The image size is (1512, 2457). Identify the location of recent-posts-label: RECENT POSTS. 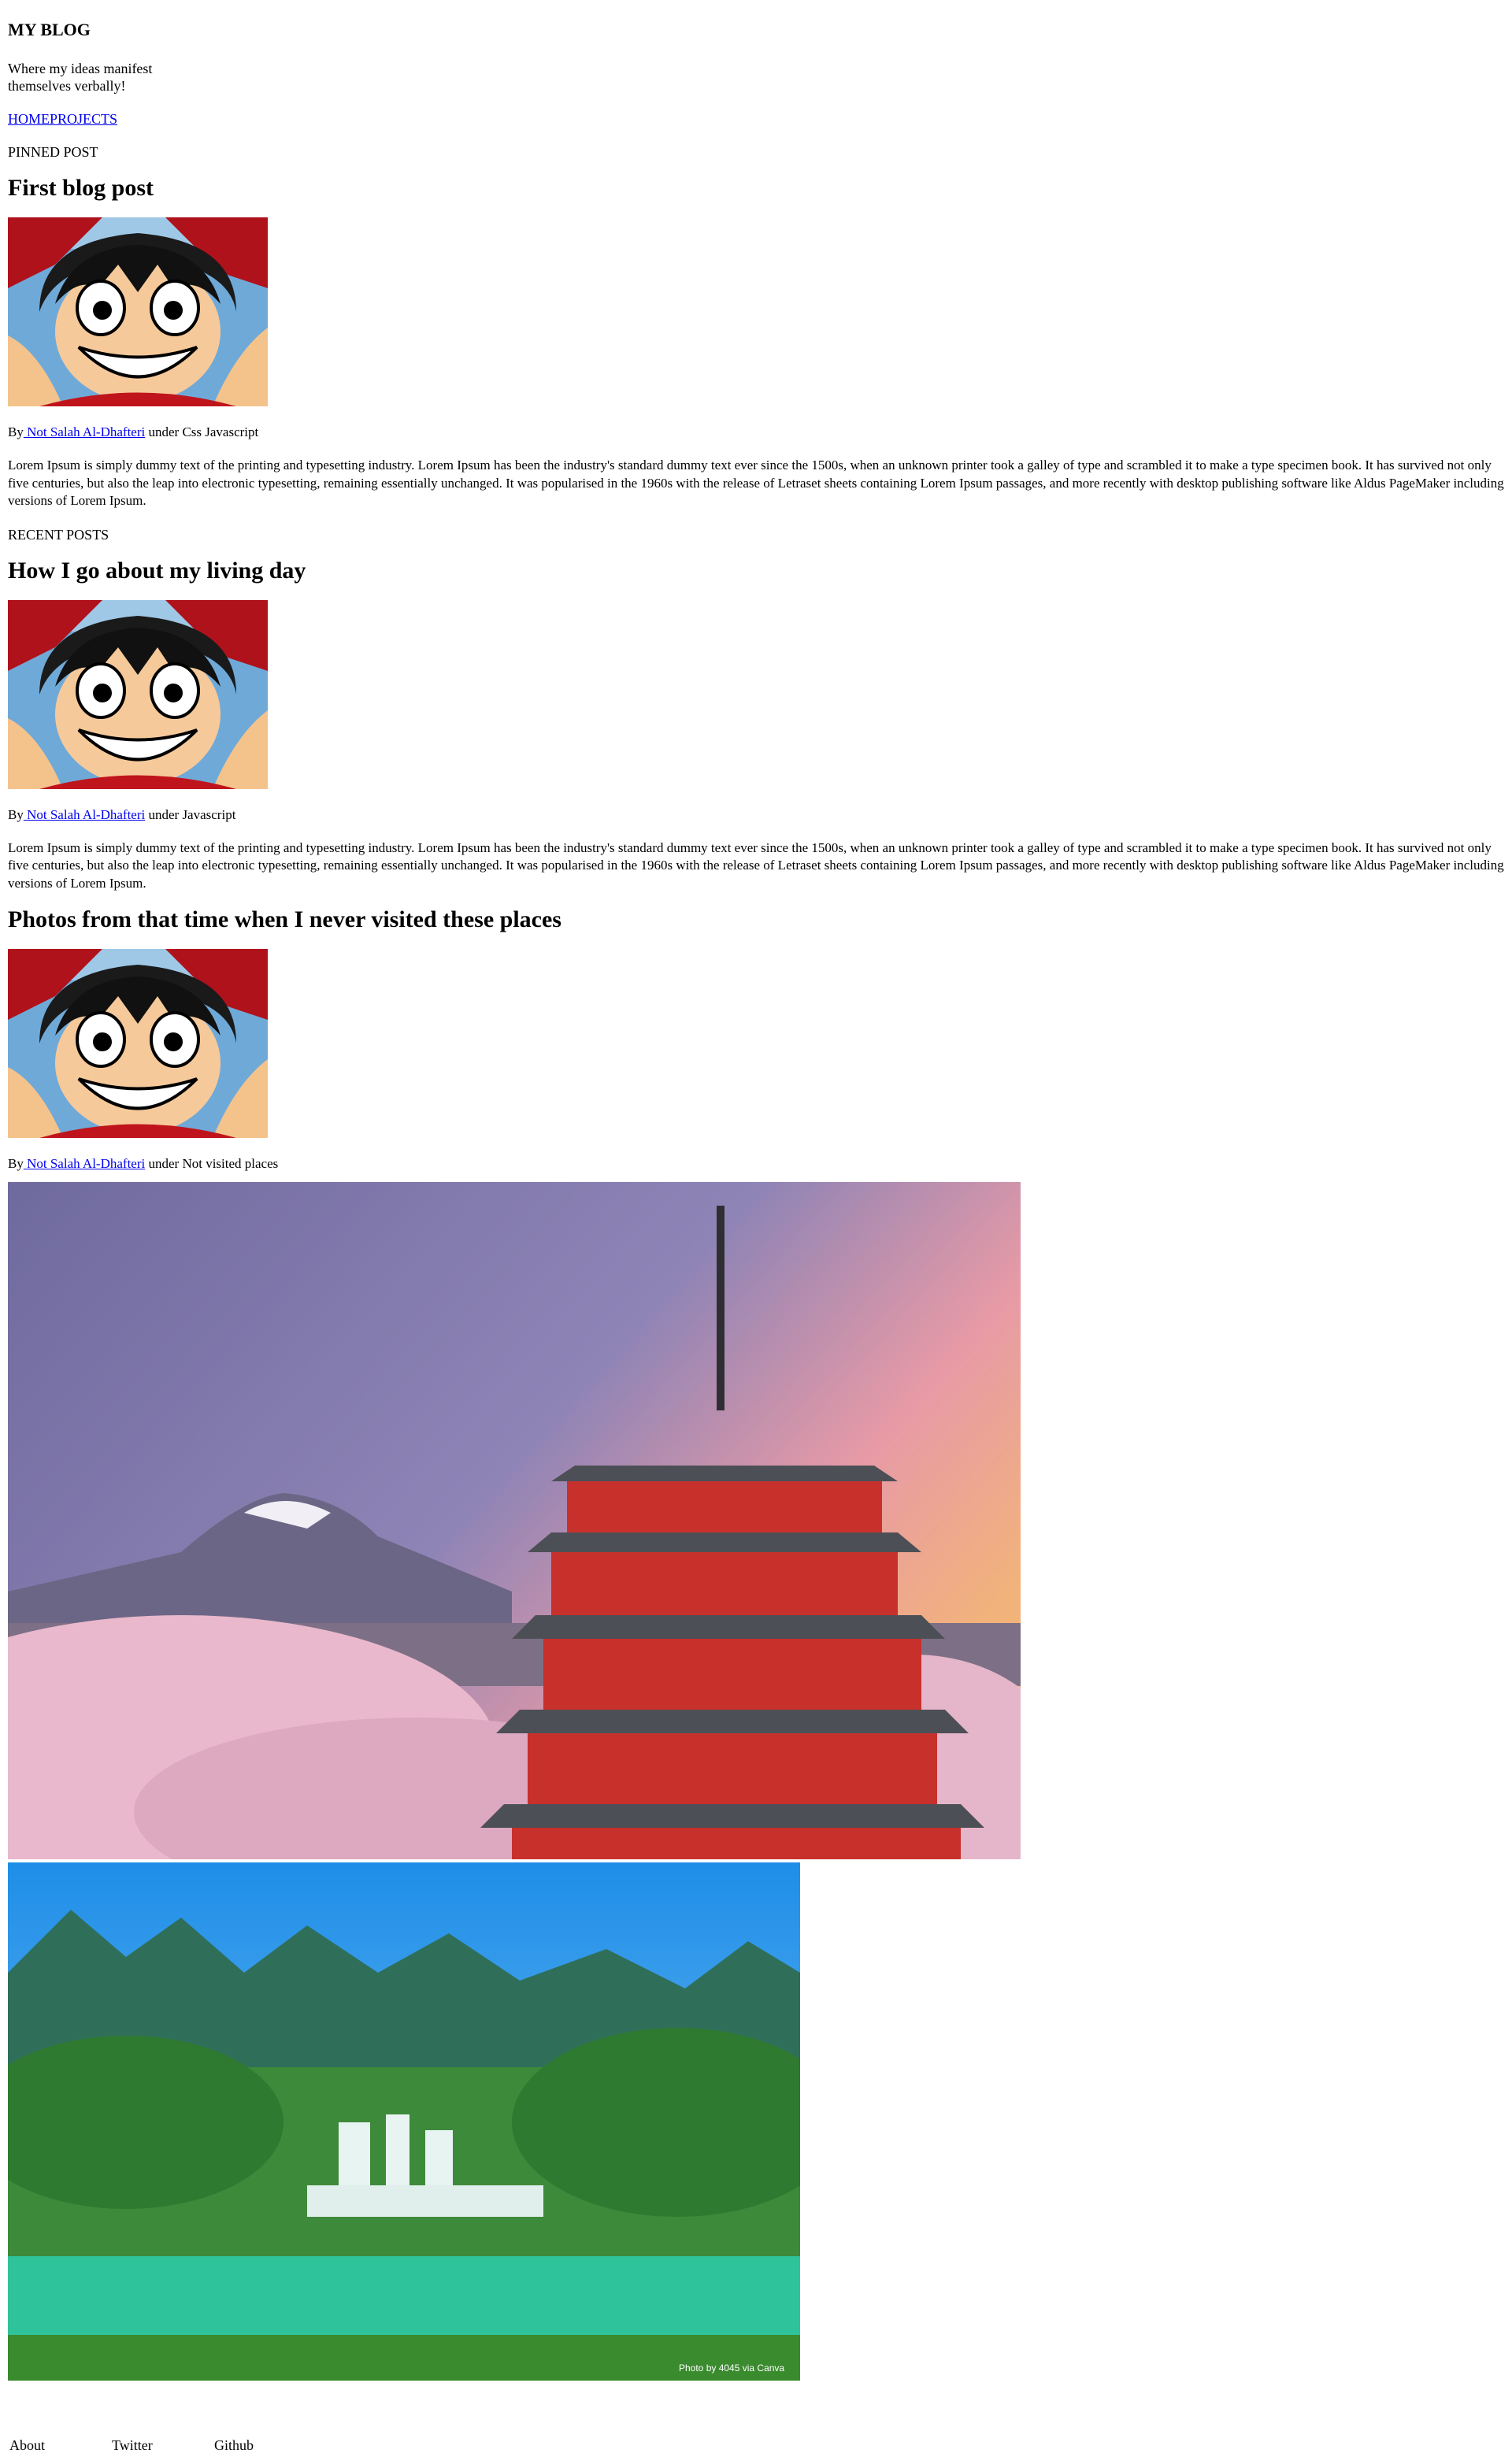
(58, 534).